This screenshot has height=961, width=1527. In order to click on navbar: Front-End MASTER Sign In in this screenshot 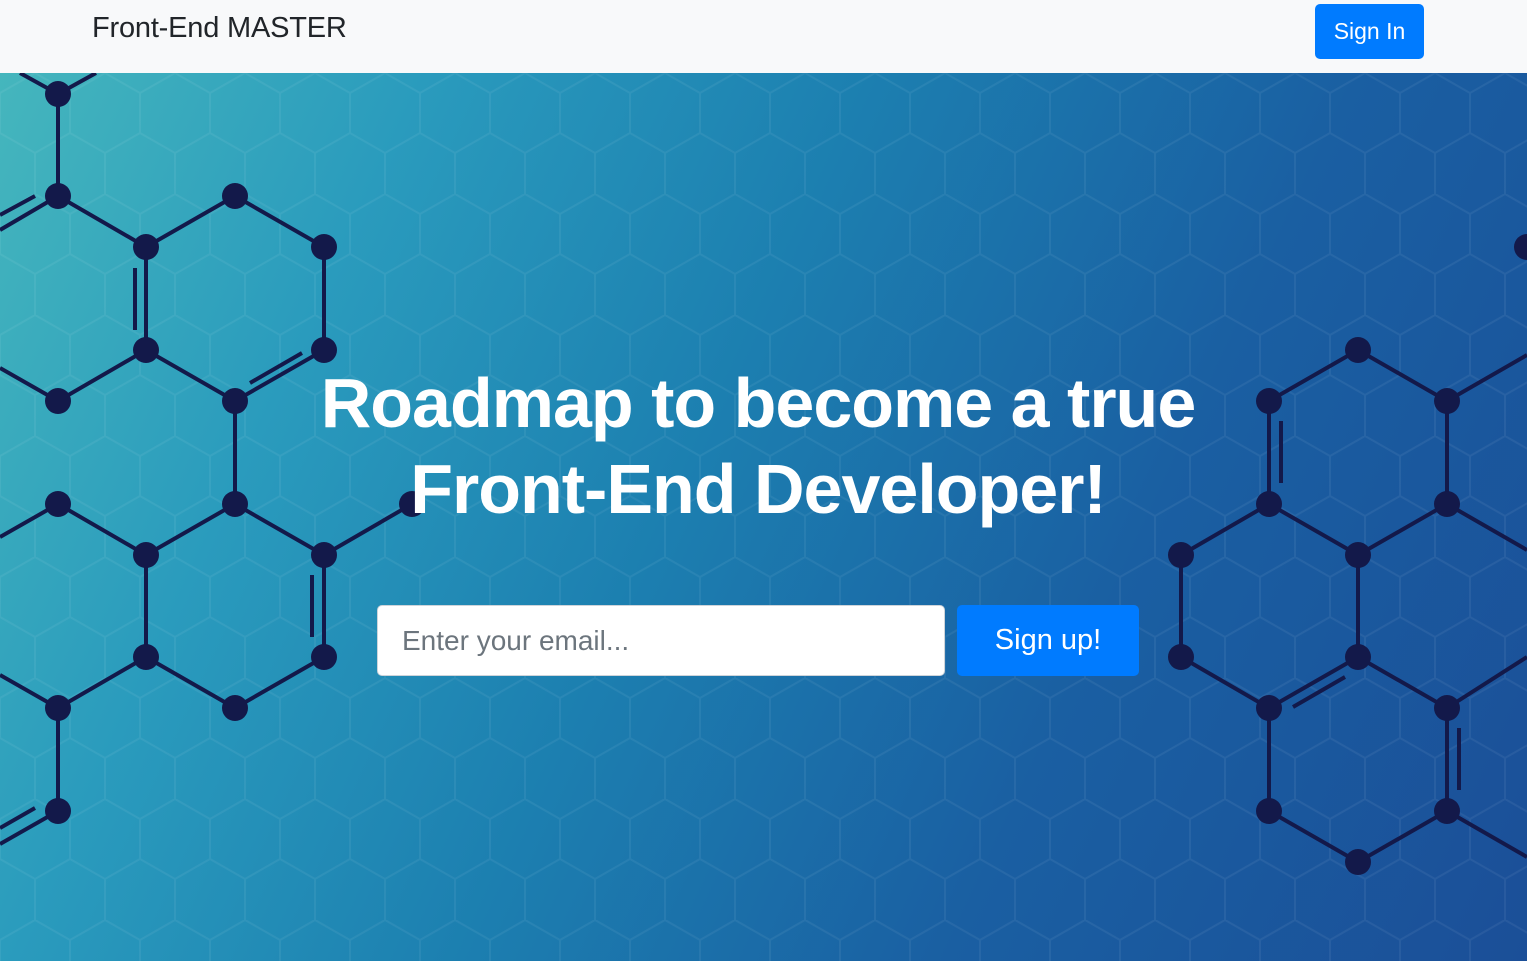, I will do `click(763, 36)`.